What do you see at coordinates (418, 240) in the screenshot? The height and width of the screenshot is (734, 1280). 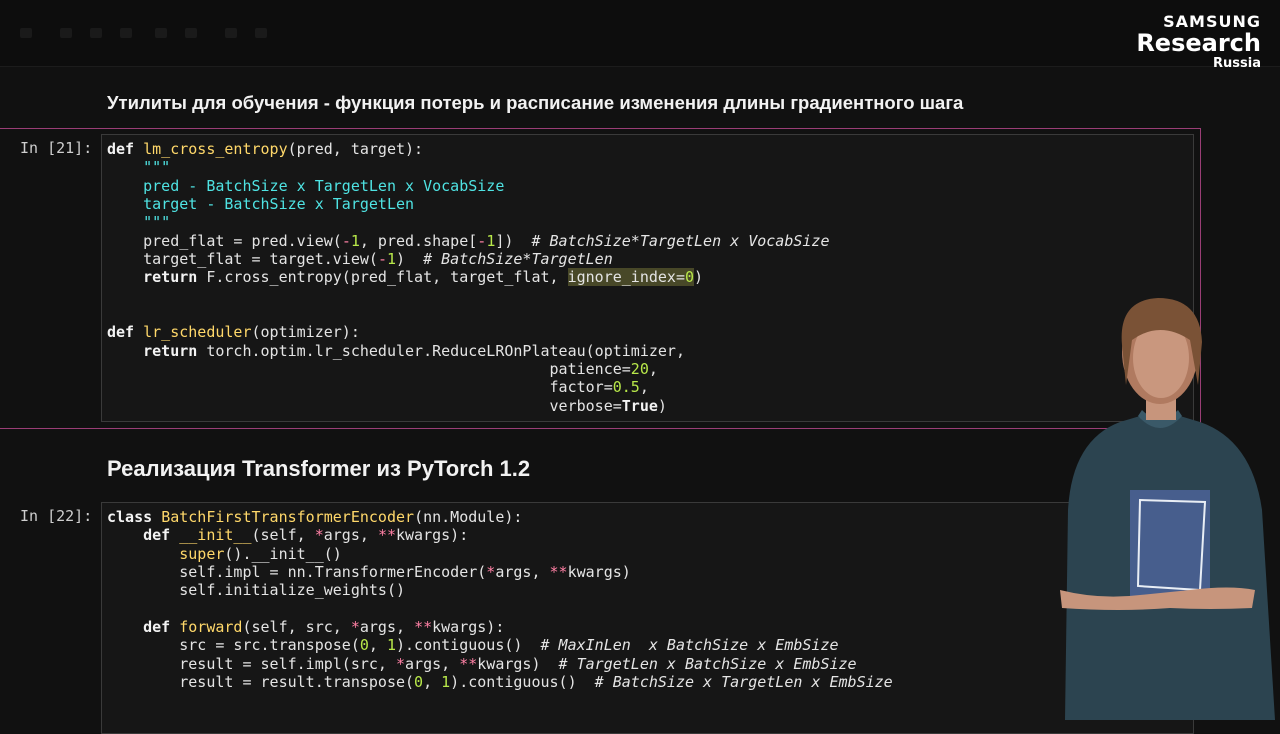 I see `code-token: , pred.shape[` at bounding box center [418, 240].